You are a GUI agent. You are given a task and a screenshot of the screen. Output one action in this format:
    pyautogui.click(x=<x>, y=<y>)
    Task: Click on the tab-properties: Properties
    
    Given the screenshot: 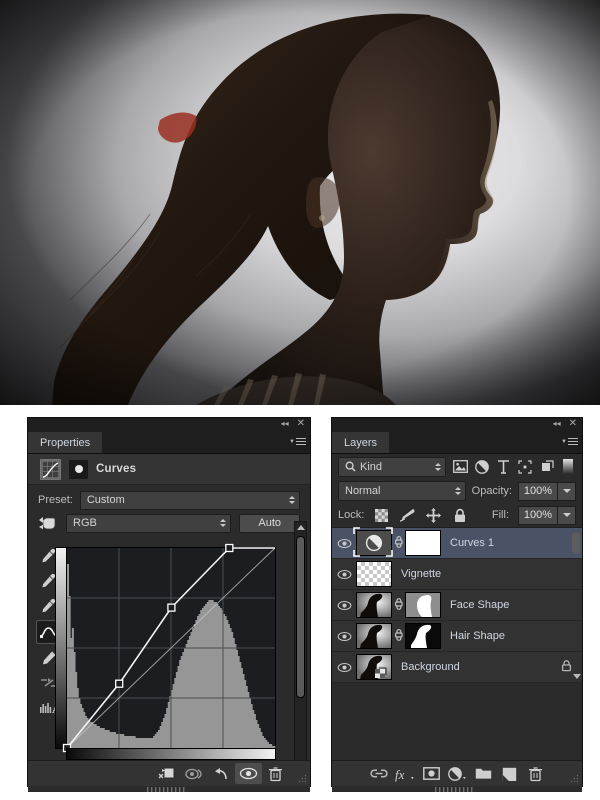 What is the action you would take?
    pyautogui.click(x=66, y=442)
    